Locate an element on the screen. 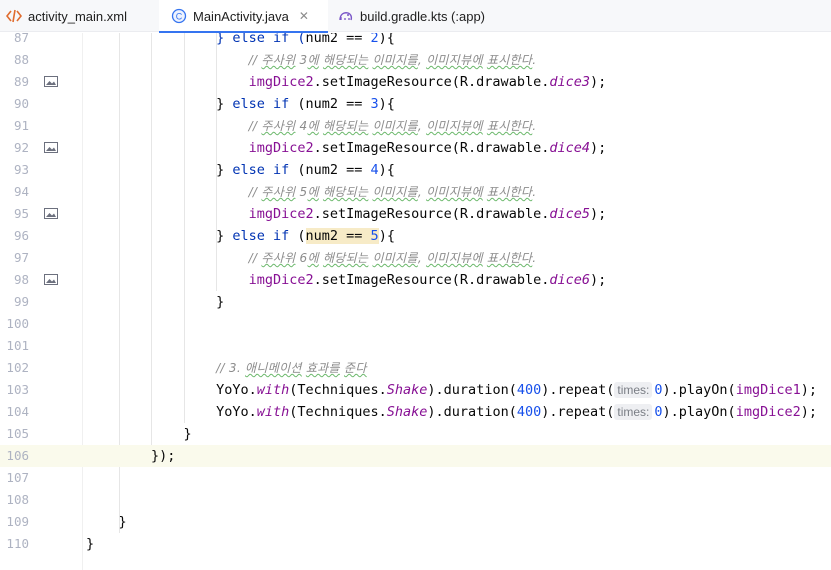  code-line: 93} else if (num2 == 4){ is located at coordinates (415, 170).